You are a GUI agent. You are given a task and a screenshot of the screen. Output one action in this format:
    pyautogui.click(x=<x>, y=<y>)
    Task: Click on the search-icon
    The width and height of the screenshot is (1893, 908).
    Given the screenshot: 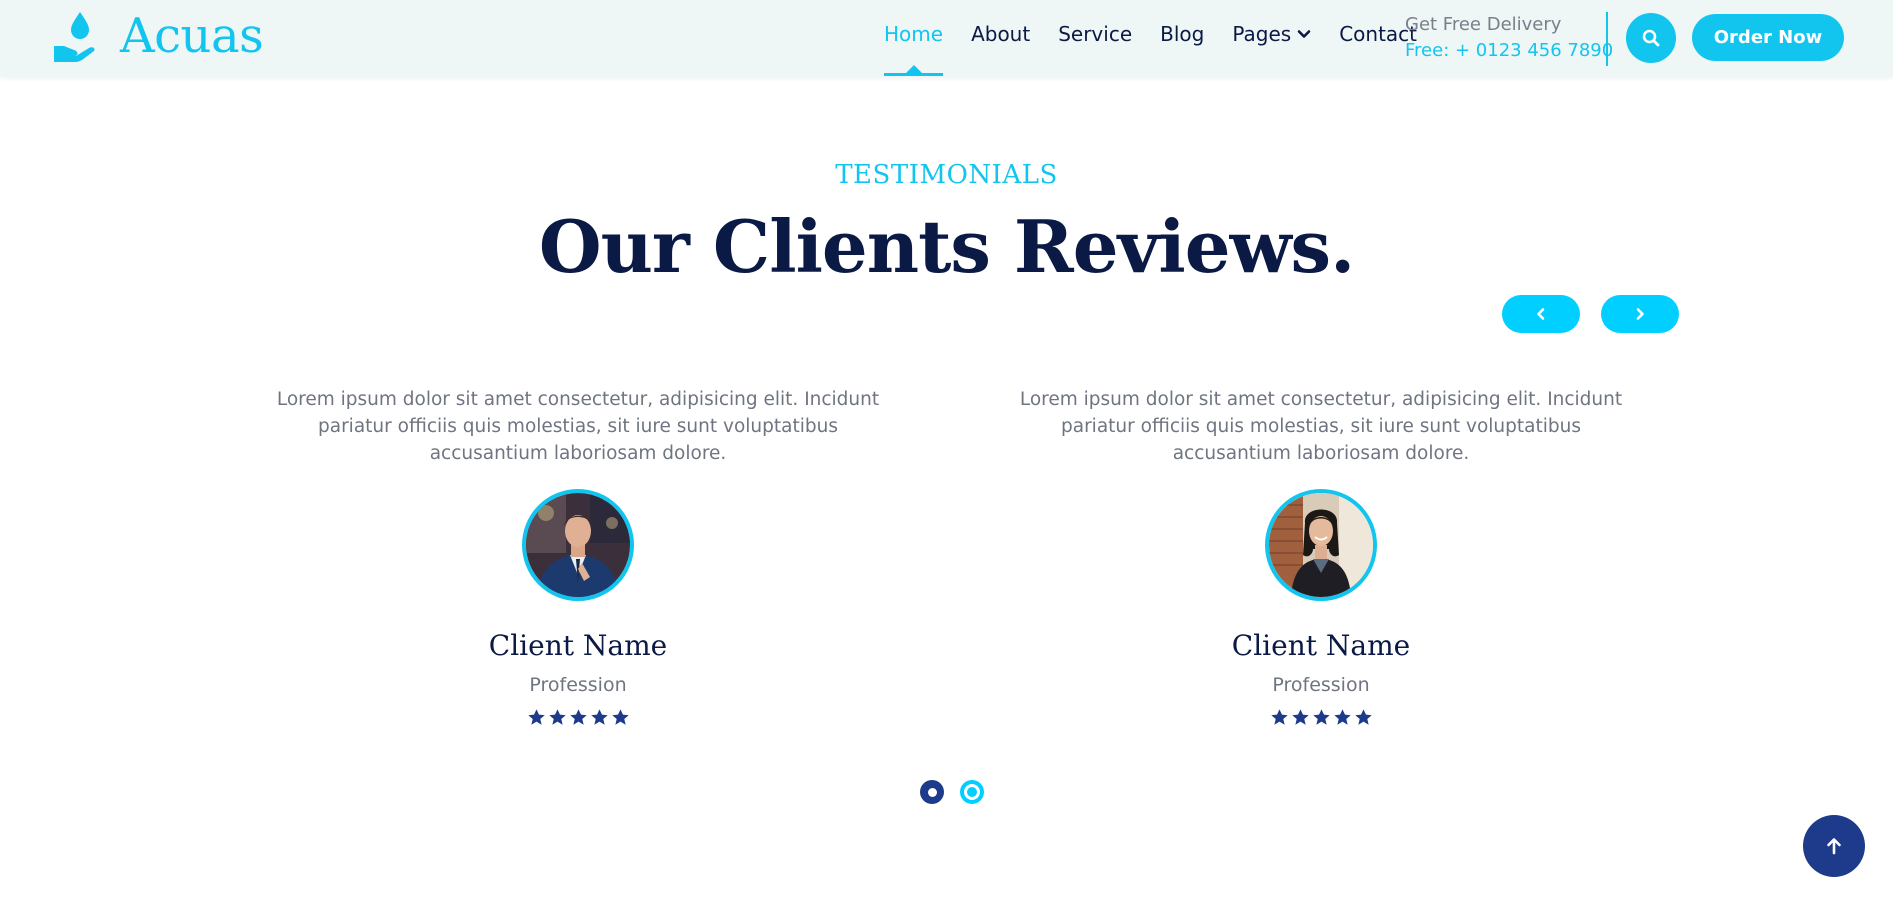 What is the action you would take?
    pyautogui.click(x=1651, y=38)
    